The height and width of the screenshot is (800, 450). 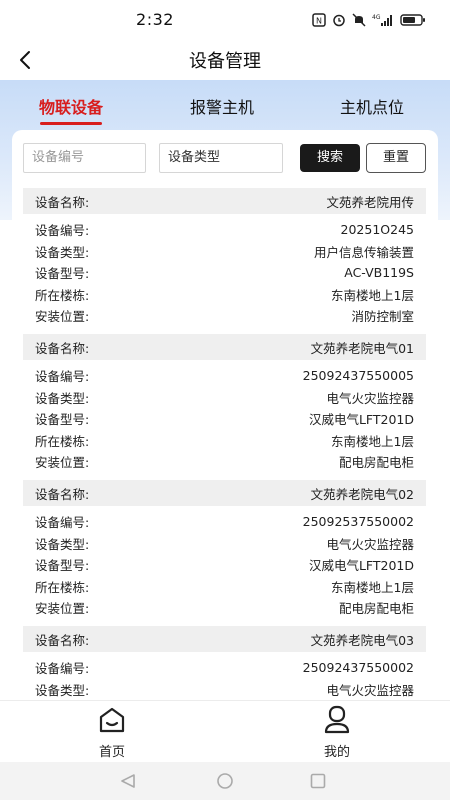 I want to click on device-location: 消防控制室, so click(x=382, y=317).